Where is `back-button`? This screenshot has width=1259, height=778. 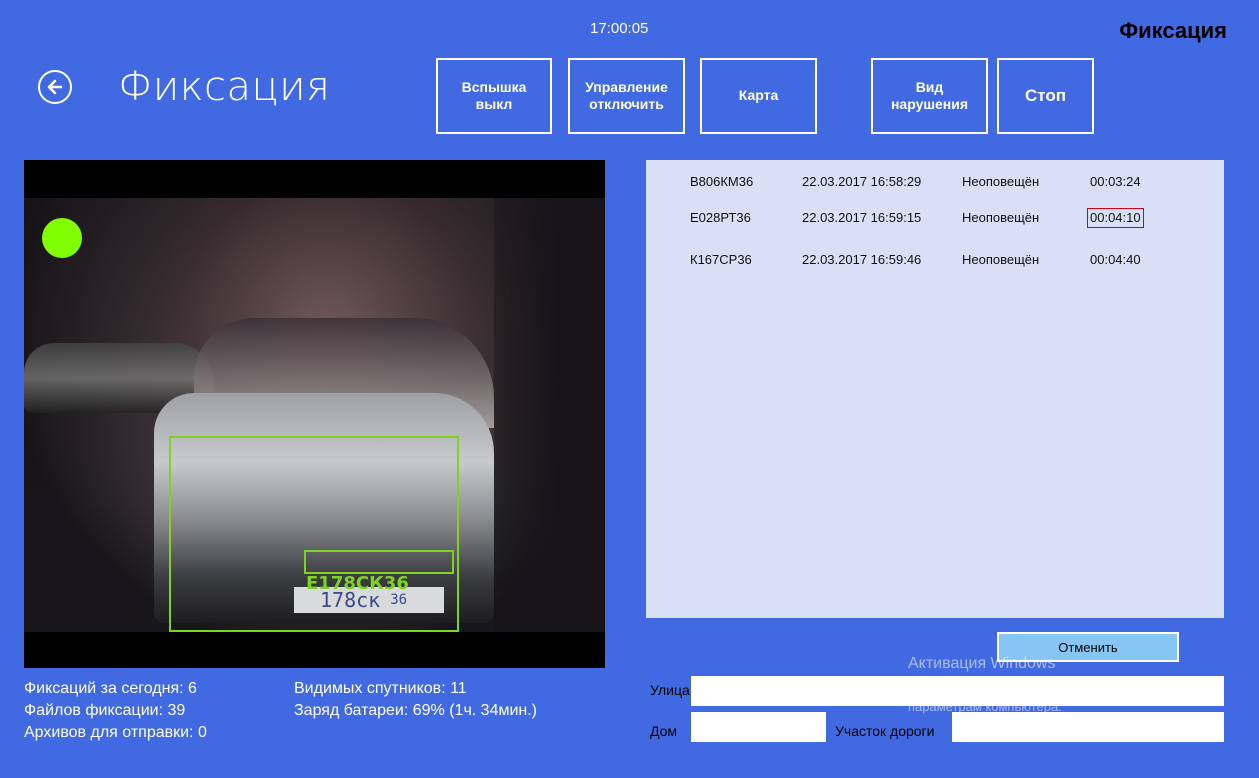 back-button is located at coordinates (55, 87).